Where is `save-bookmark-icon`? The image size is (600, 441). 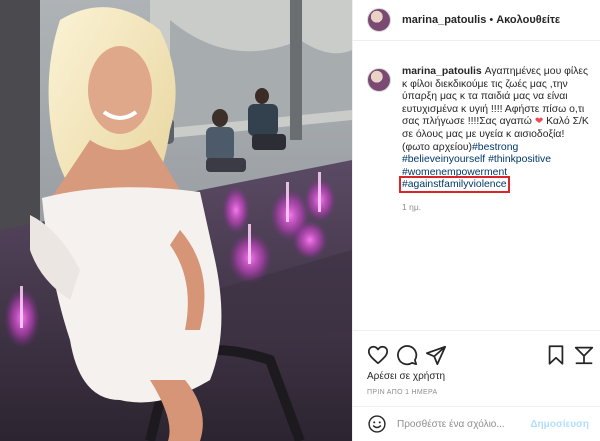 save-bookmark-icon is located at coordinates (556, 355).